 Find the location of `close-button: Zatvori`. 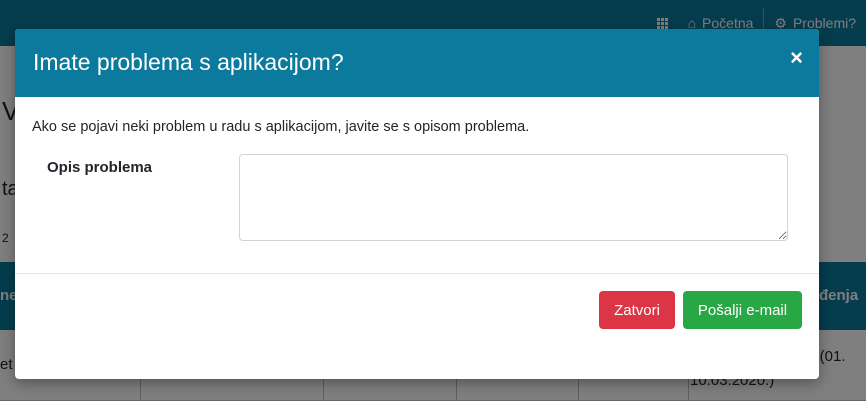

close-button: Zatvori is located at coordinates (637, 310).